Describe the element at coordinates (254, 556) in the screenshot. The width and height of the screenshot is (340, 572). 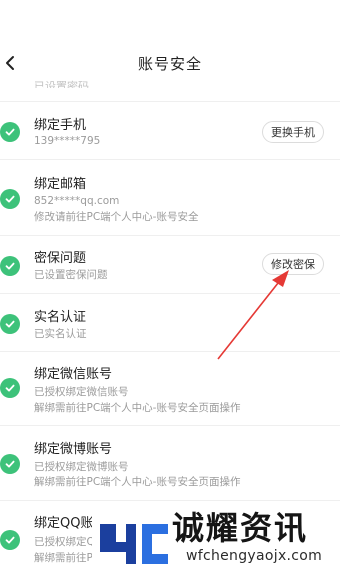
I see `watermark-url: wfchengyaojx.com` at that location.